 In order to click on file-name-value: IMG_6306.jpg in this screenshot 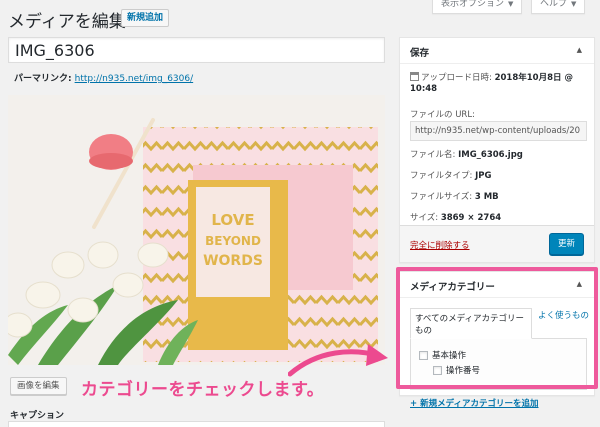, I will do `click(490, 155)`.